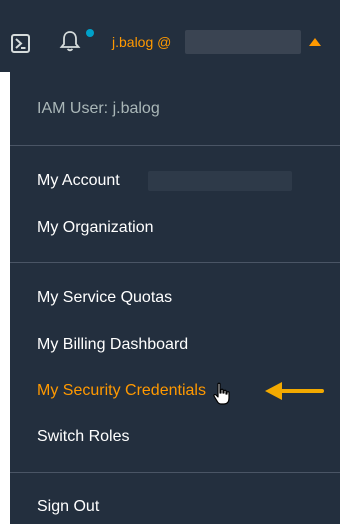 This screenshot has width=340, height=524. I want to click on sign-out-link: Sign Out, so click(68, 507).